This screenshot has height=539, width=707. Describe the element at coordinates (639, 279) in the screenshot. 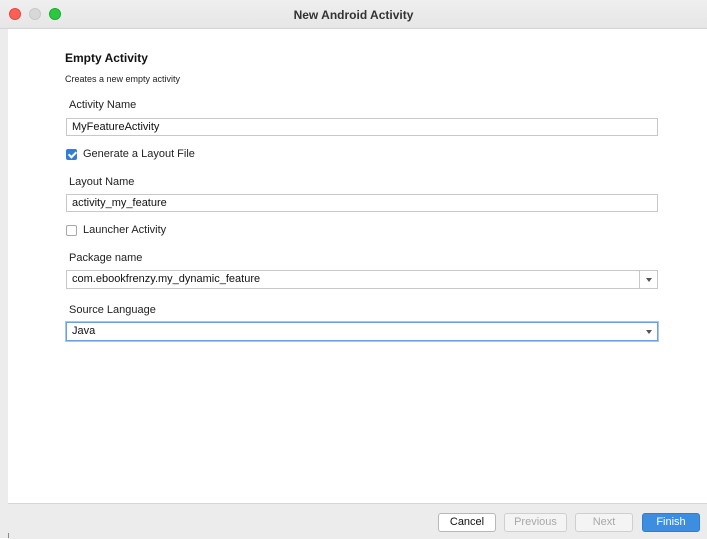

I see `combo-separator` at that location.